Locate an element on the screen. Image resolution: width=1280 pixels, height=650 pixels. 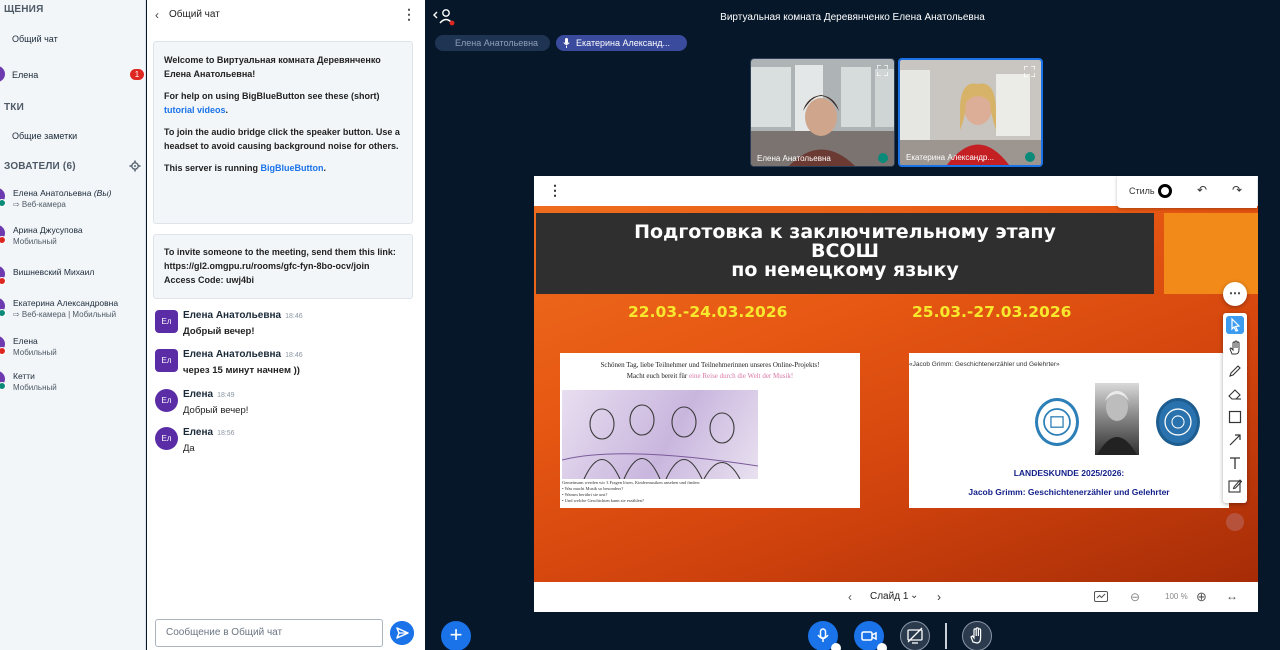
raise-hand-button is located at coordinates (977, 635).